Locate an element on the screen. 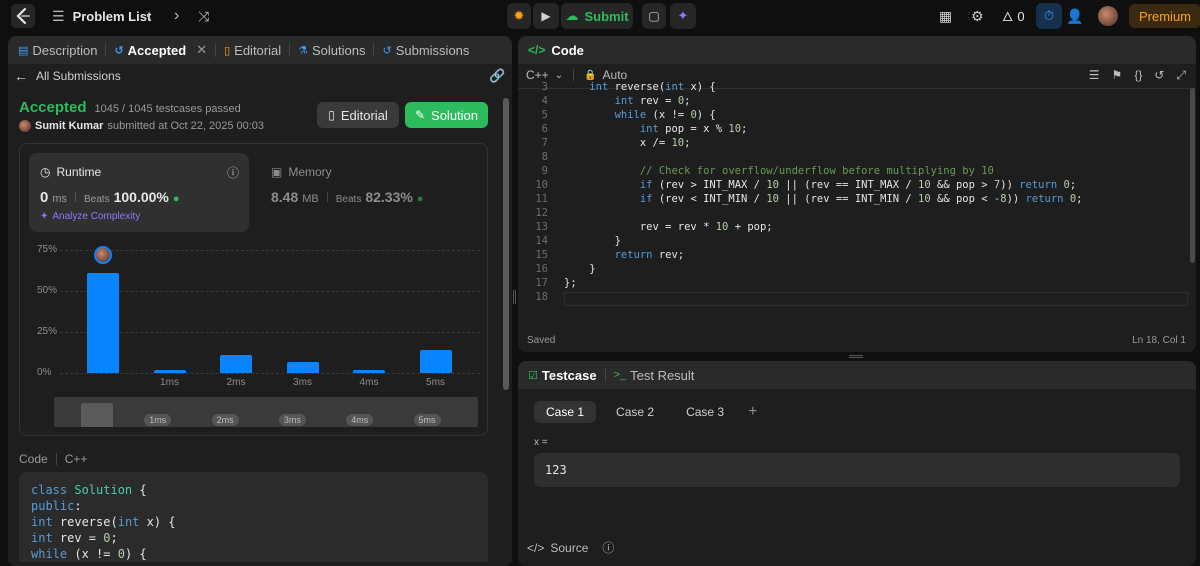 The width and height of the screenshot is (1200, 566). variable-input: 123 is located at coordinates (857, 470).